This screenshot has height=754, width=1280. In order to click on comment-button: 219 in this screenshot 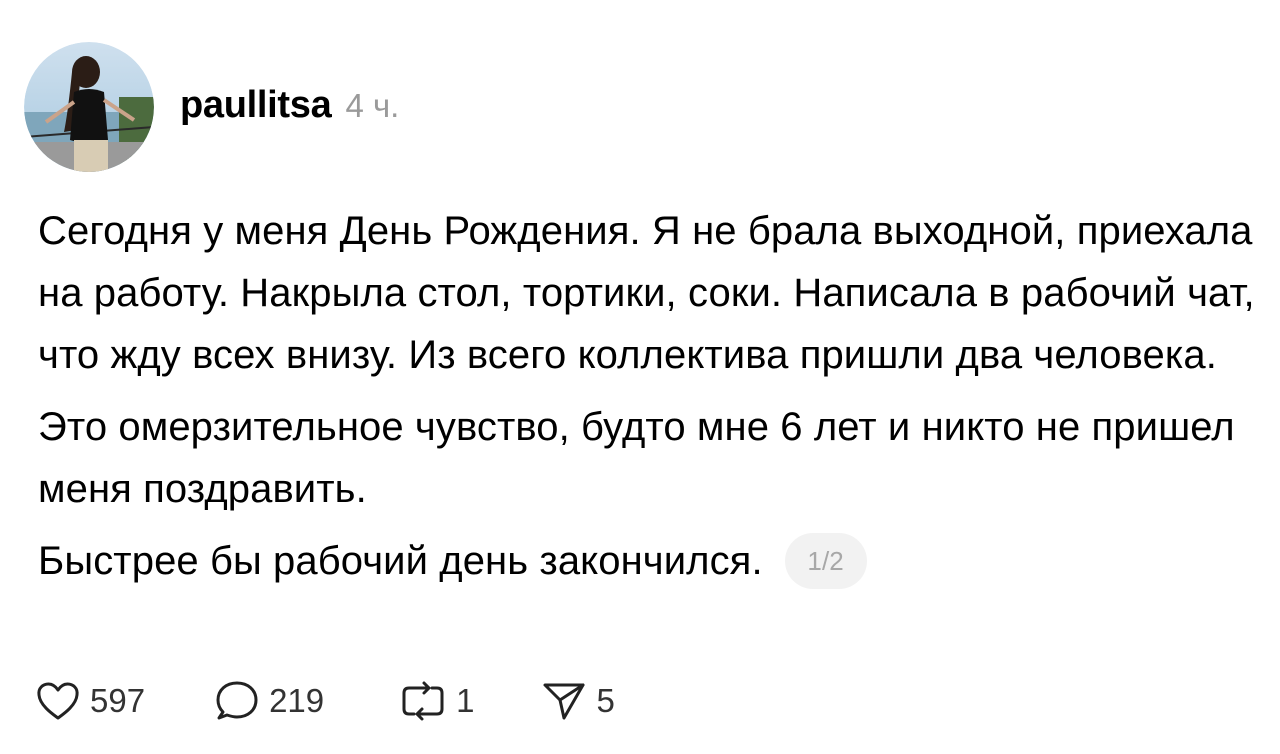, I will do `click(269, 701)`.